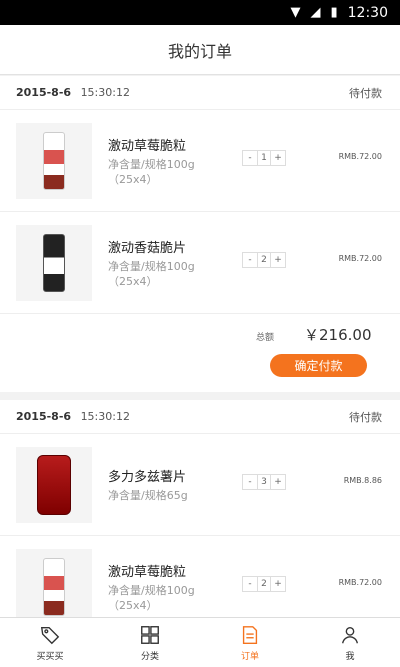  I want to click on order-item: 激动草莓脆粒 净含量/规格100g（25x4） - 2 + RMB.72.00, so click(200, 576).